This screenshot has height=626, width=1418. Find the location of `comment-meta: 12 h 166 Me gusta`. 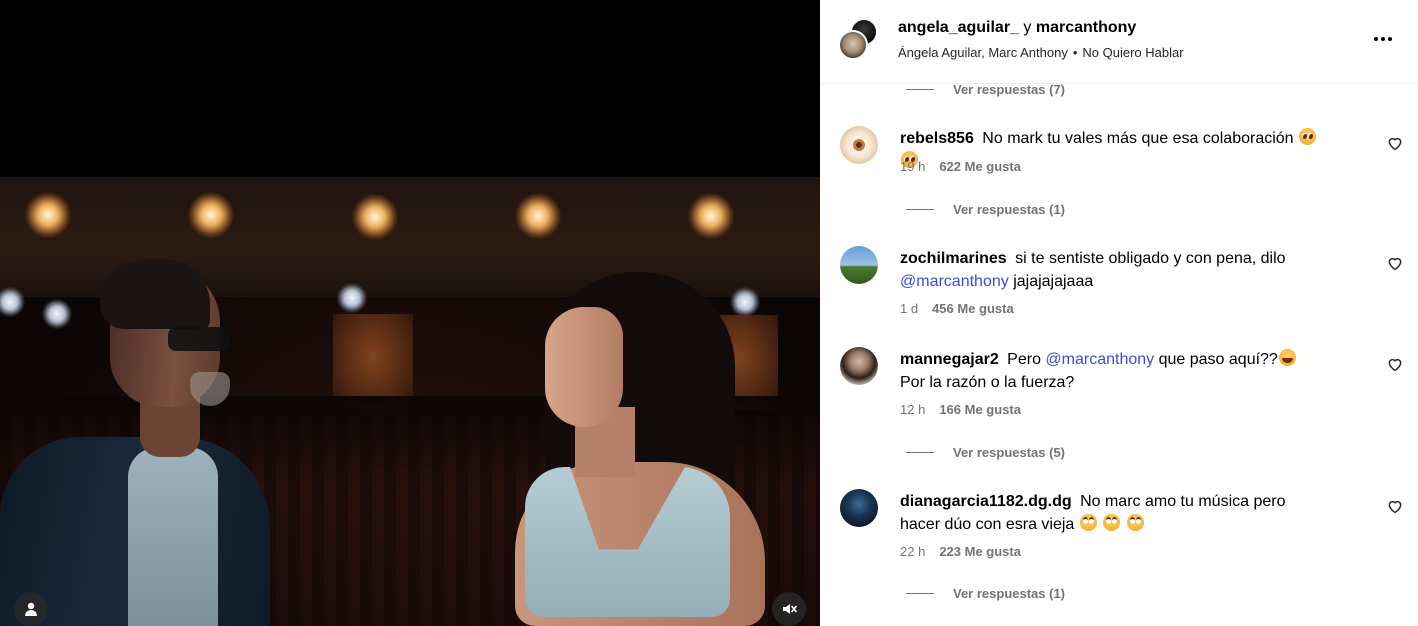

comment-meta: 12 h 166 Me gusta is located at coordinates (960, 409).